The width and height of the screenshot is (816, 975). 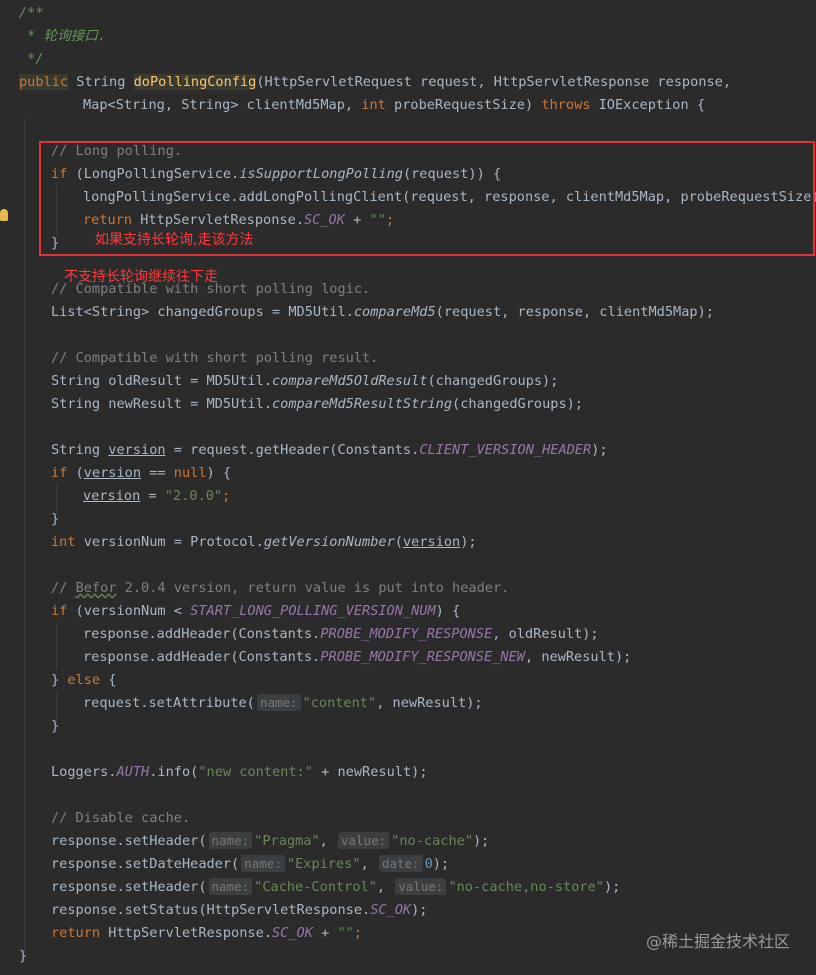 I want to click on keyword: int, so click(x=63, y=542).